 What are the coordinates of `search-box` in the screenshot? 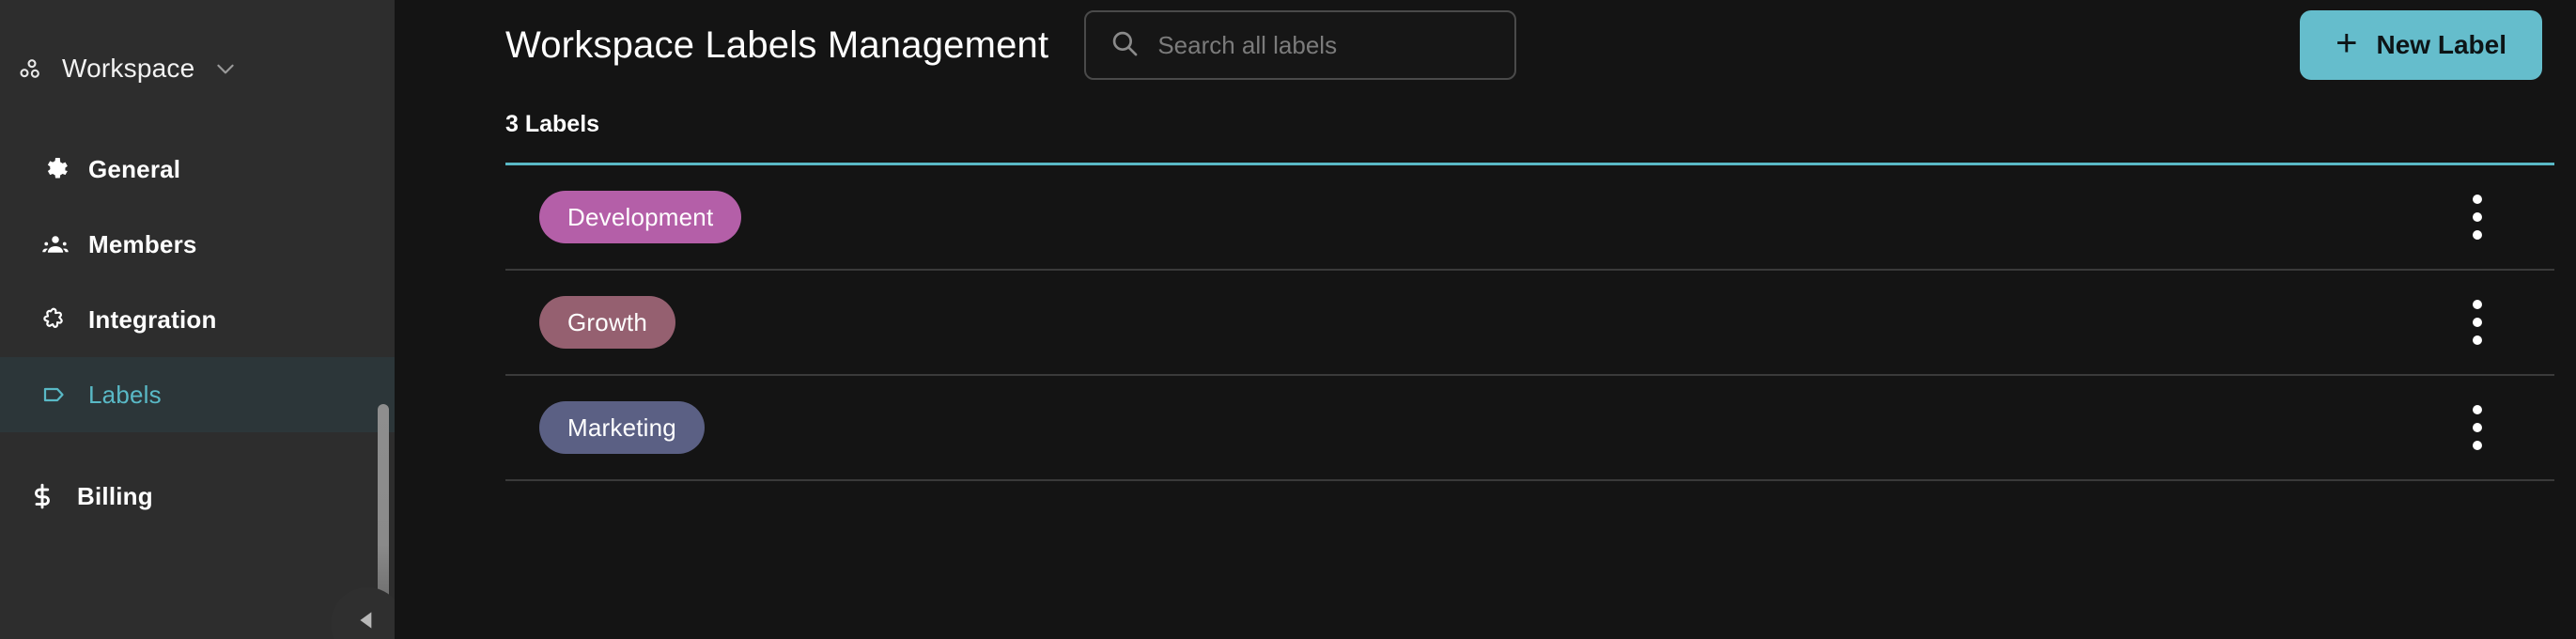 It's located at (1300, 45).